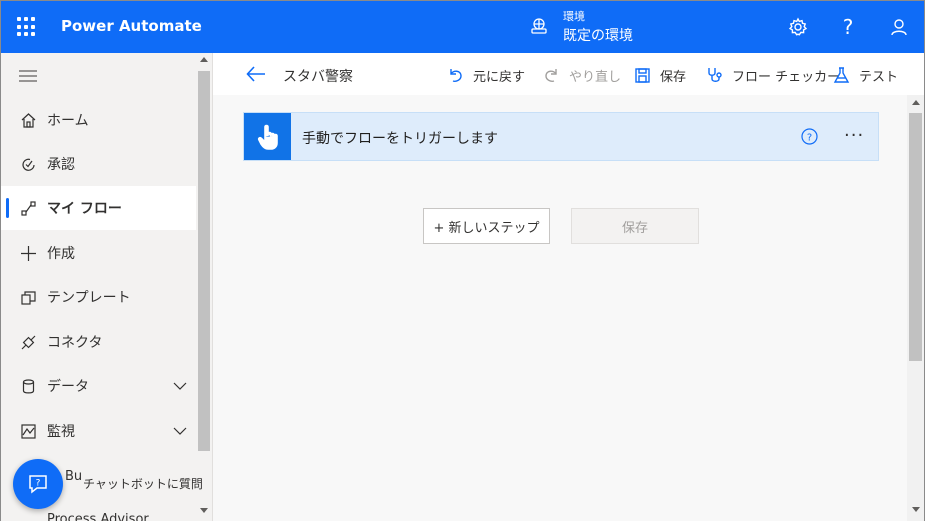 Image resolution: width=925 pixels, height=521 pixels. Describe the element at coordinates (61, 432) in the screenshot. I see `nav-label-monitor: 監視` at that location.